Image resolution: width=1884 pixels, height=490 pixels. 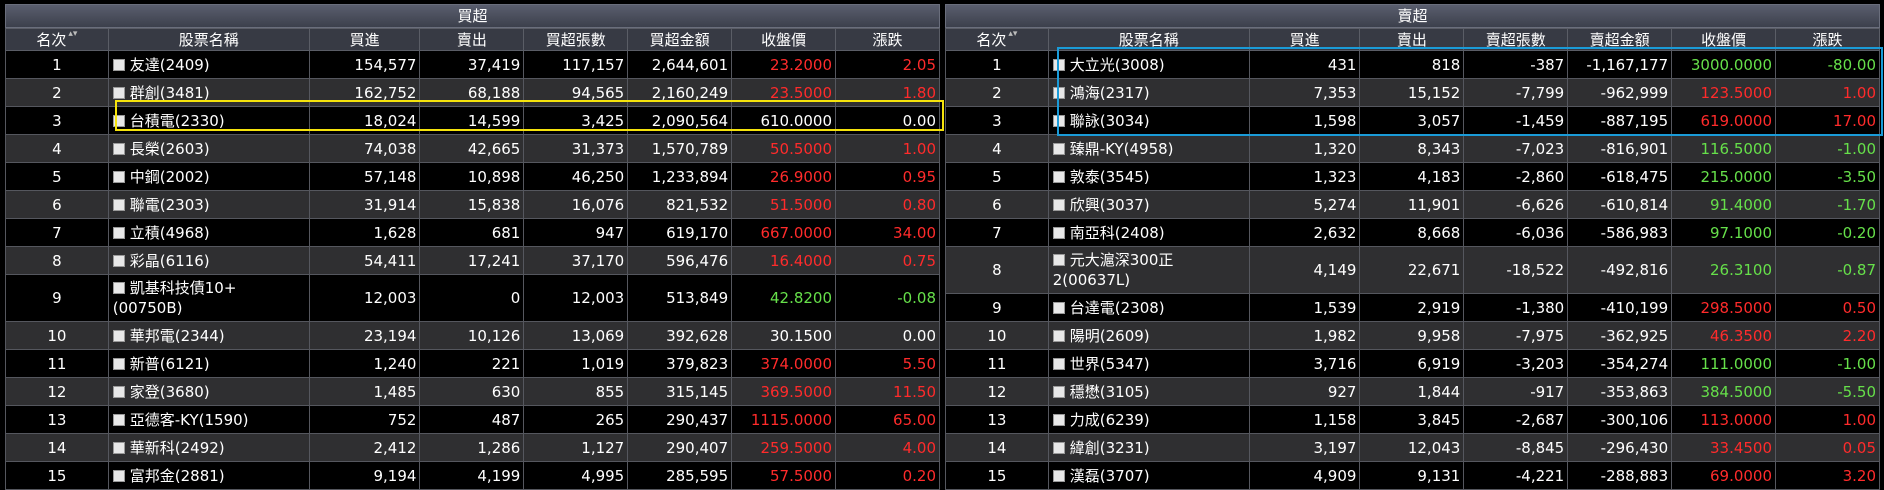 I want to click on buy-header-2: 買進, so click(x=364, y=39).